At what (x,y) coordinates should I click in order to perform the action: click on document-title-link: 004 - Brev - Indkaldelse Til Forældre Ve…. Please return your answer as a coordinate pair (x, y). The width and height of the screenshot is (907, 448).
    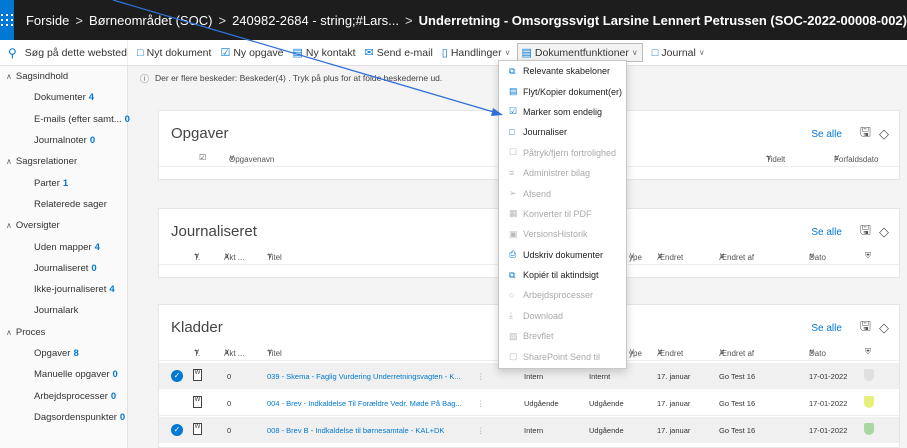
    Looking at the image, I should click on (364, 403).